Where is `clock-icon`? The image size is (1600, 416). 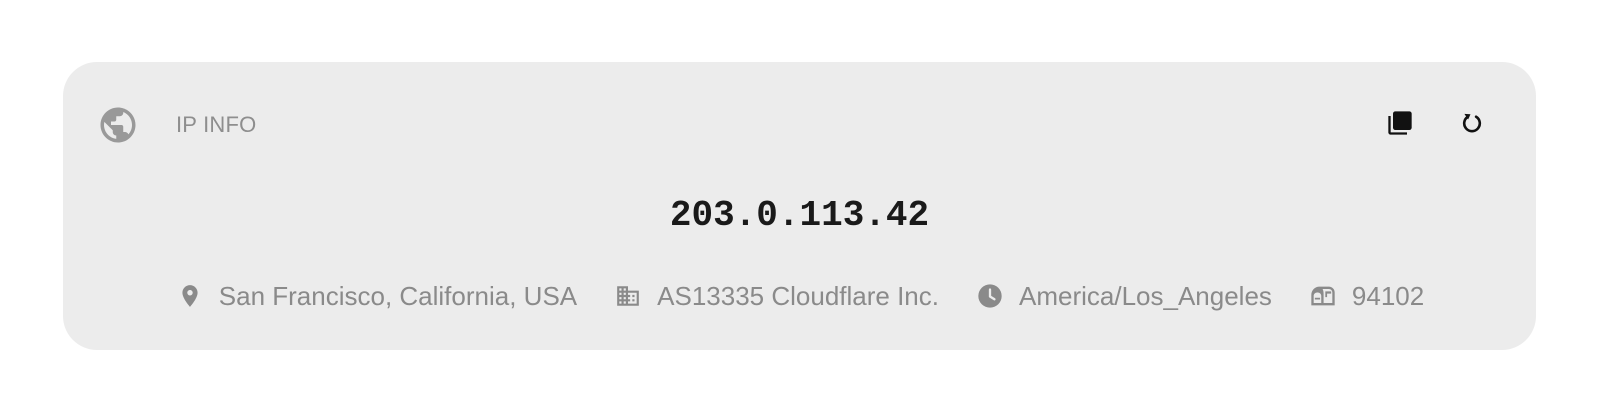
clock-icon is located at coordinates (990, 296).